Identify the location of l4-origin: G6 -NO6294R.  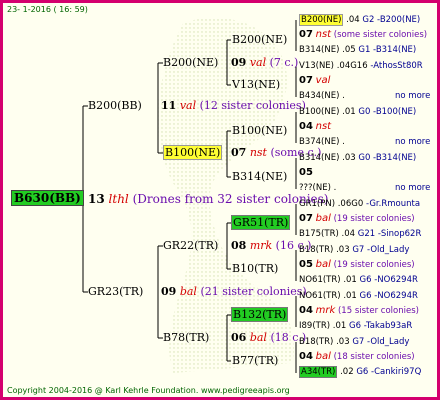
(388, 280).